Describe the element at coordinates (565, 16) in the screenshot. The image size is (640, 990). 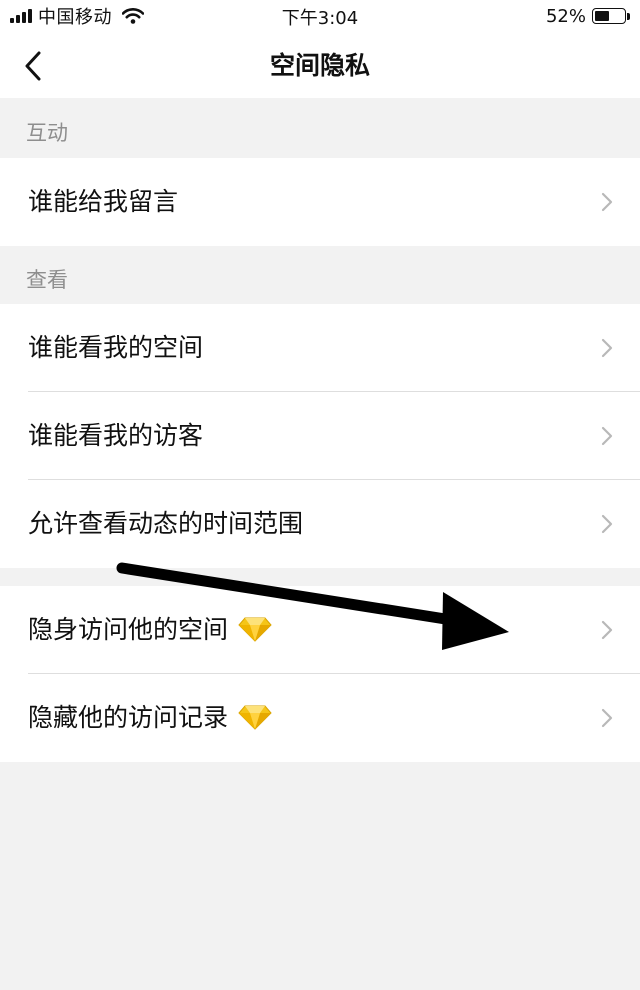
I see `battery-percent: 52%` at that location.